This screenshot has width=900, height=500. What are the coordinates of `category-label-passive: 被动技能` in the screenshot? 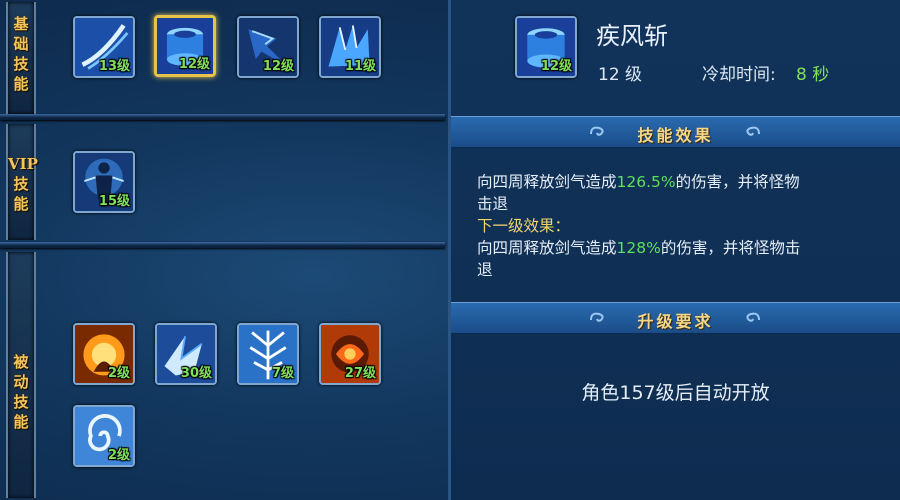 It's located at (21, 392).